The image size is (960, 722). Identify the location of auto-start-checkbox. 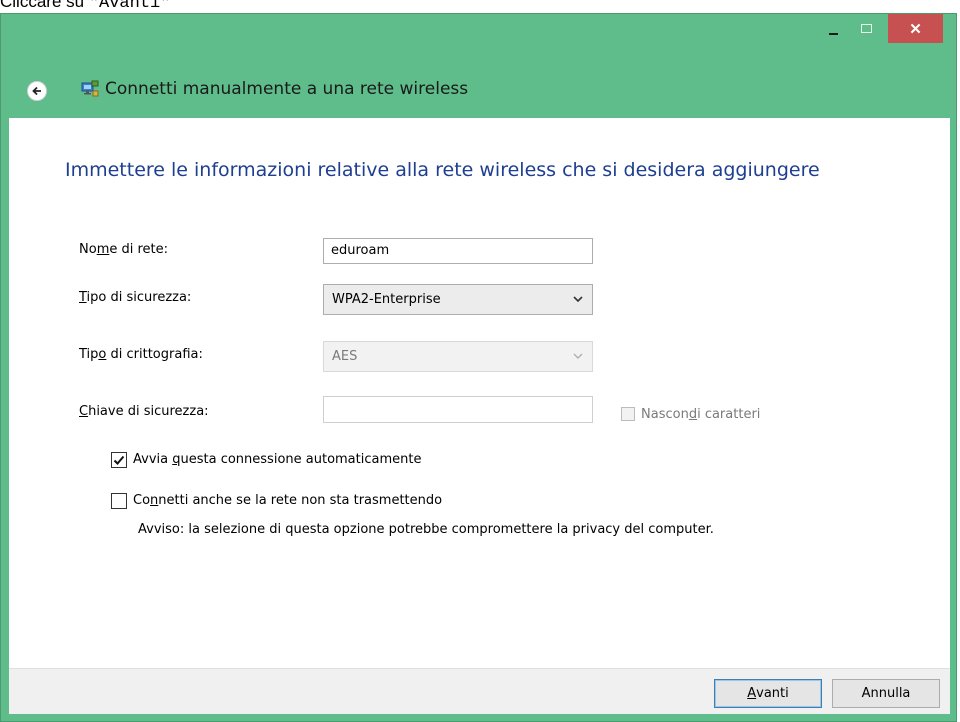
(119, 460).